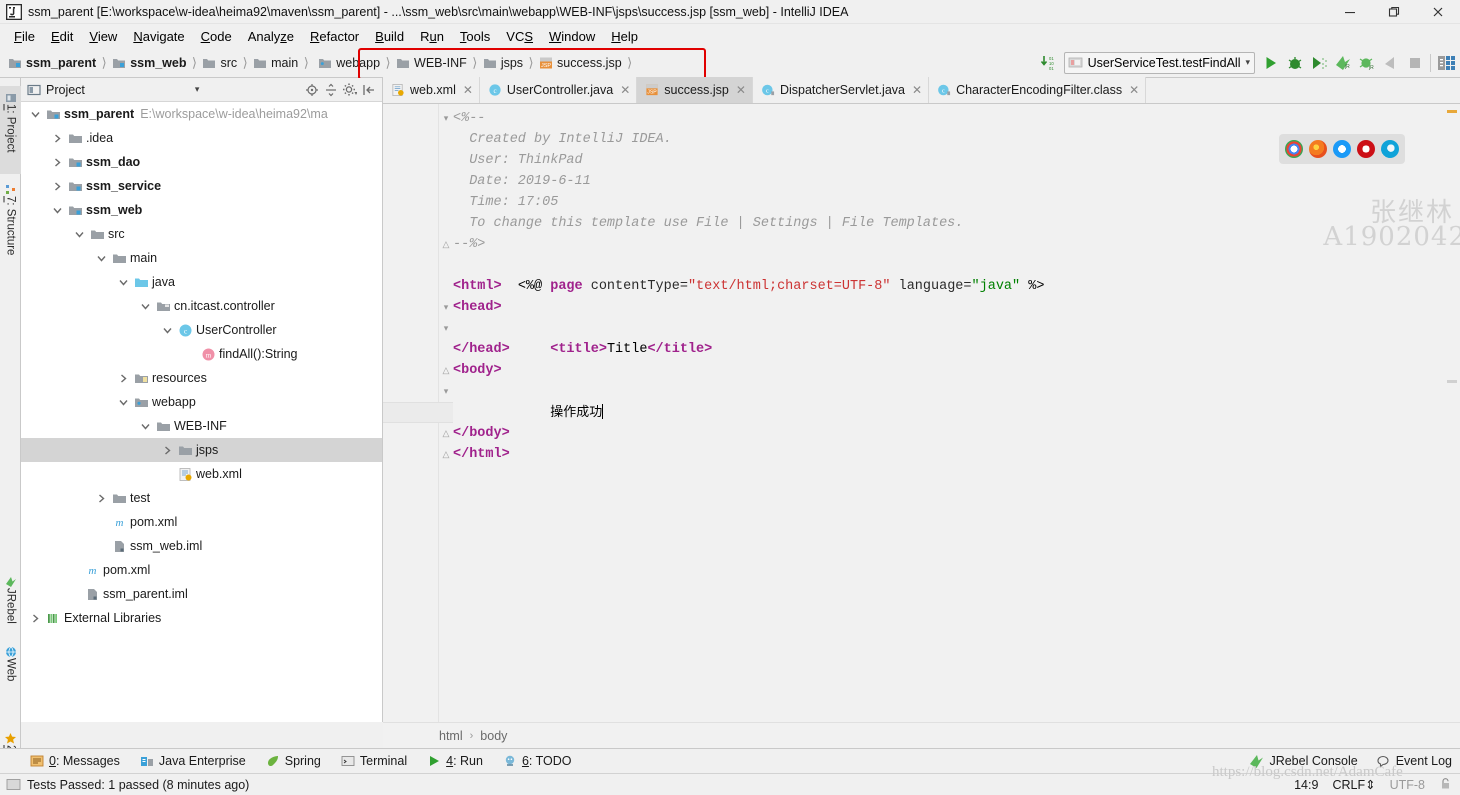  I want to click on tree-row-src: src, so click(201, 234).